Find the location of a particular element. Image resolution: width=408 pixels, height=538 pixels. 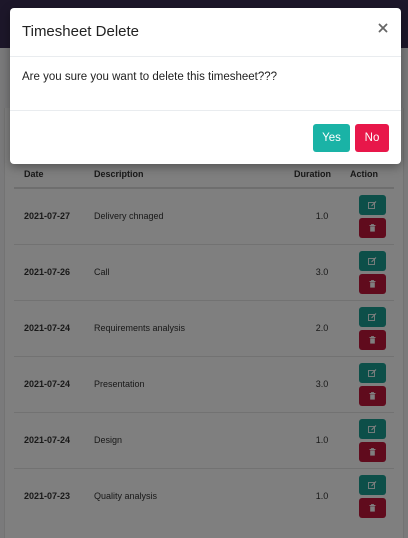

modal-close-button is located at coordinates (383, 28).